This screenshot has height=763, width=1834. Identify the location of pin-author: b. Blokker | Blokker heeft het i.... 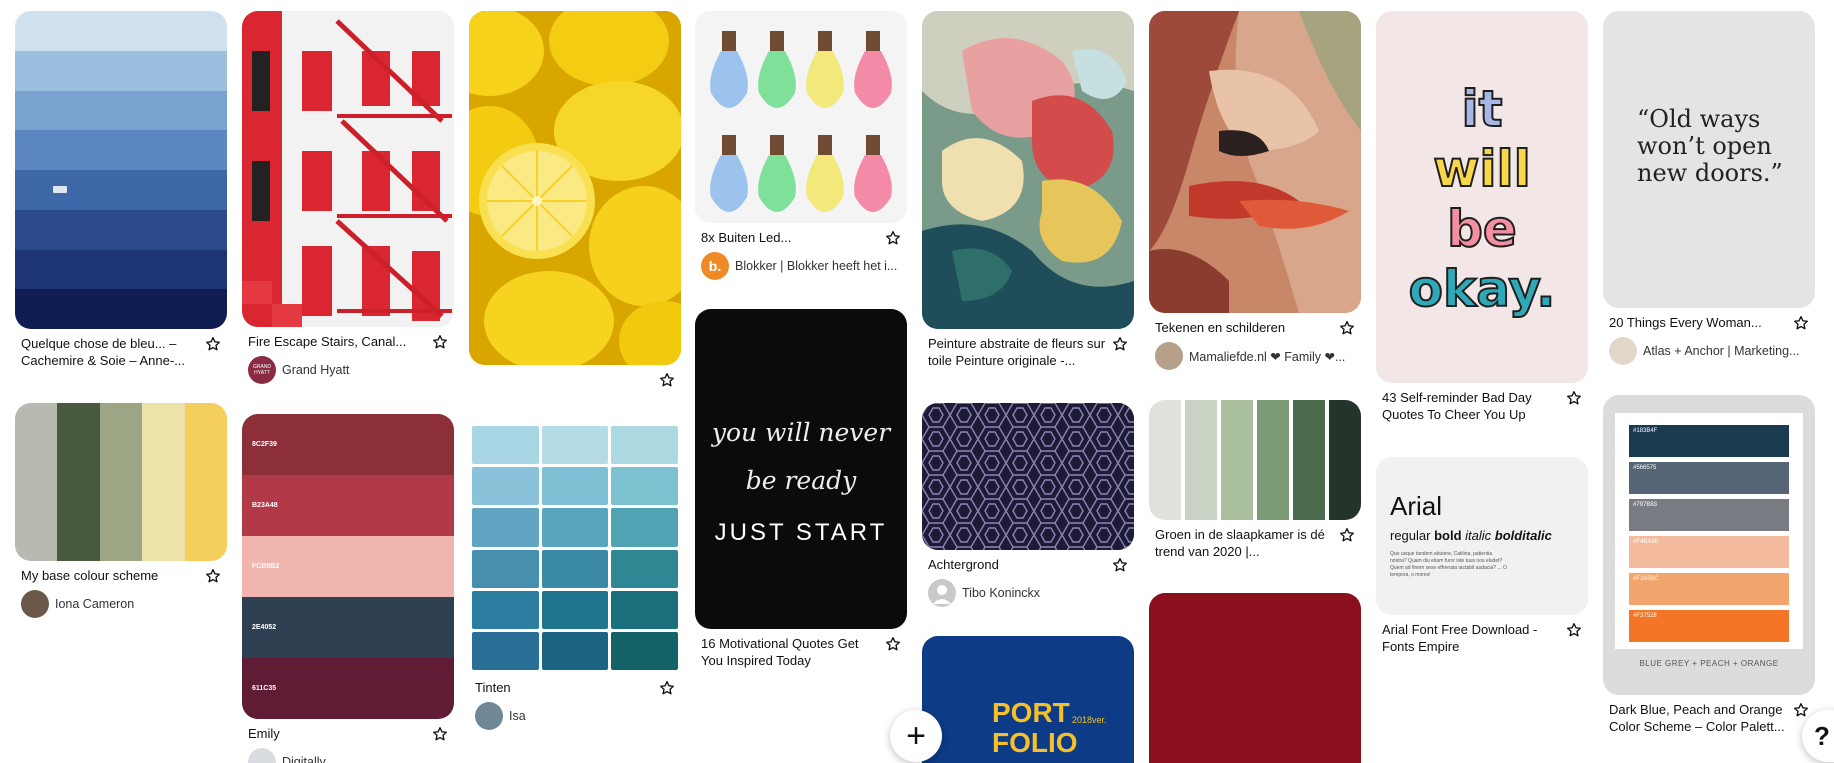
(801, 266).